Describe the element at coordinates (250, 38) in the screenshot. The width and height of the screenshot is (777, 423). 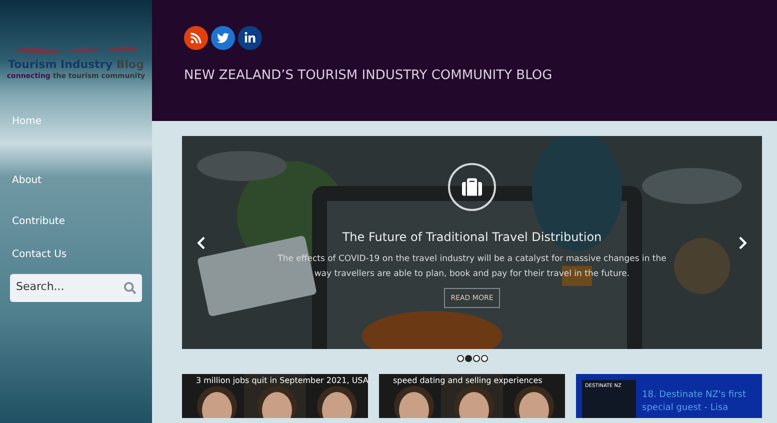
I see `linkedin-icon` at that location.